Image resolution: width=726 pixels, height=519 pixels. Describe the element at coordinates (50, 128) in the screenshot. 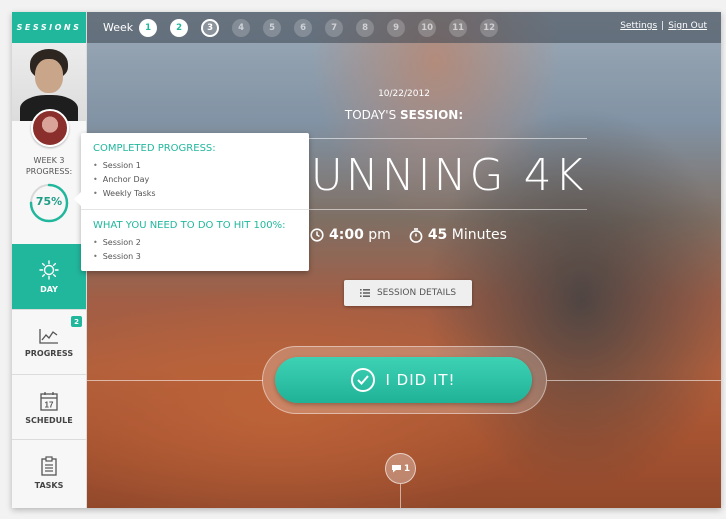

I see `partner-avatar` at that location.